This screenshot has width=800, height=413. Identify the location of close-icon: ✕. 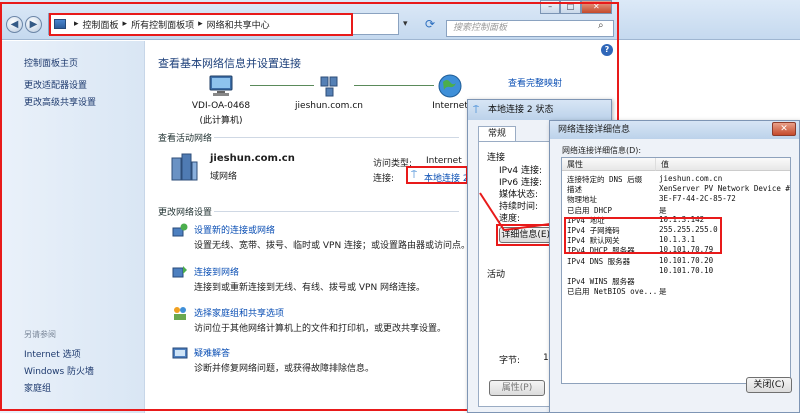
(784, 129).